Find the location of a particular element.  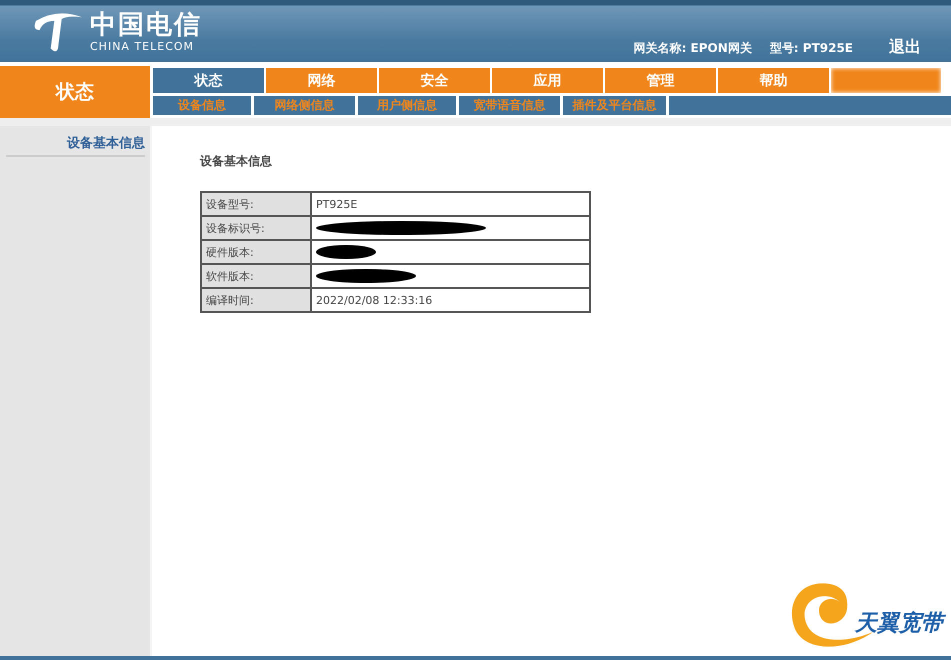

content-title: 设备基本信息 is located at coordinates (236, 161).